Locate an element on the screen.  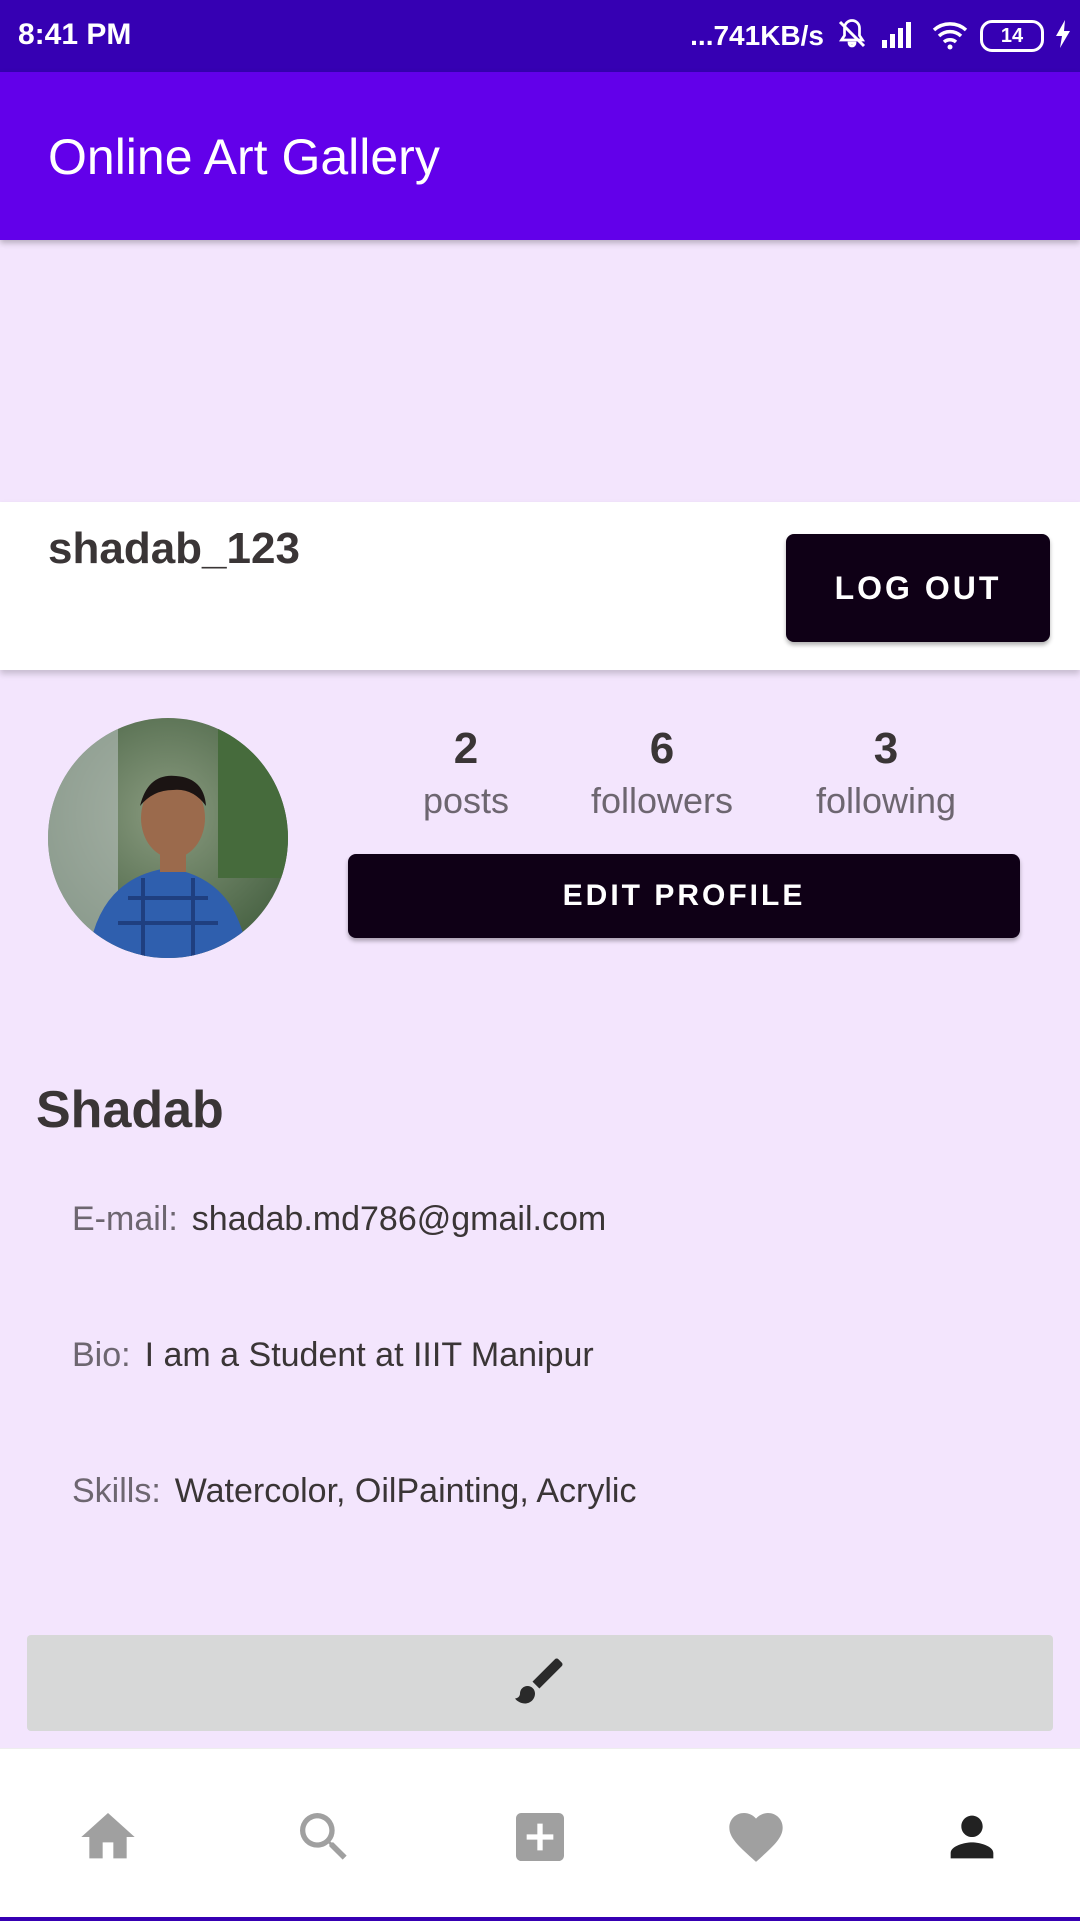
avatar is located at coordinates (168, 838).